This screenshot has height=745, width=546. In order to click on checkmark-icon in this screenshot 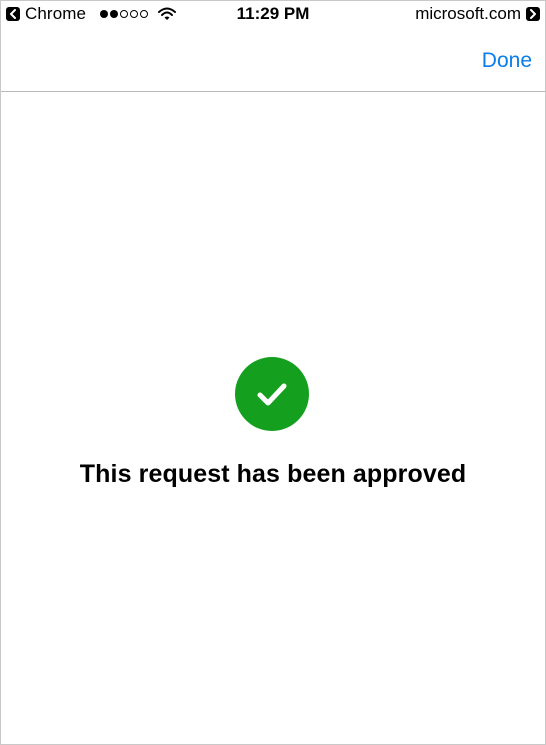, I will do `click(272, 394)`.